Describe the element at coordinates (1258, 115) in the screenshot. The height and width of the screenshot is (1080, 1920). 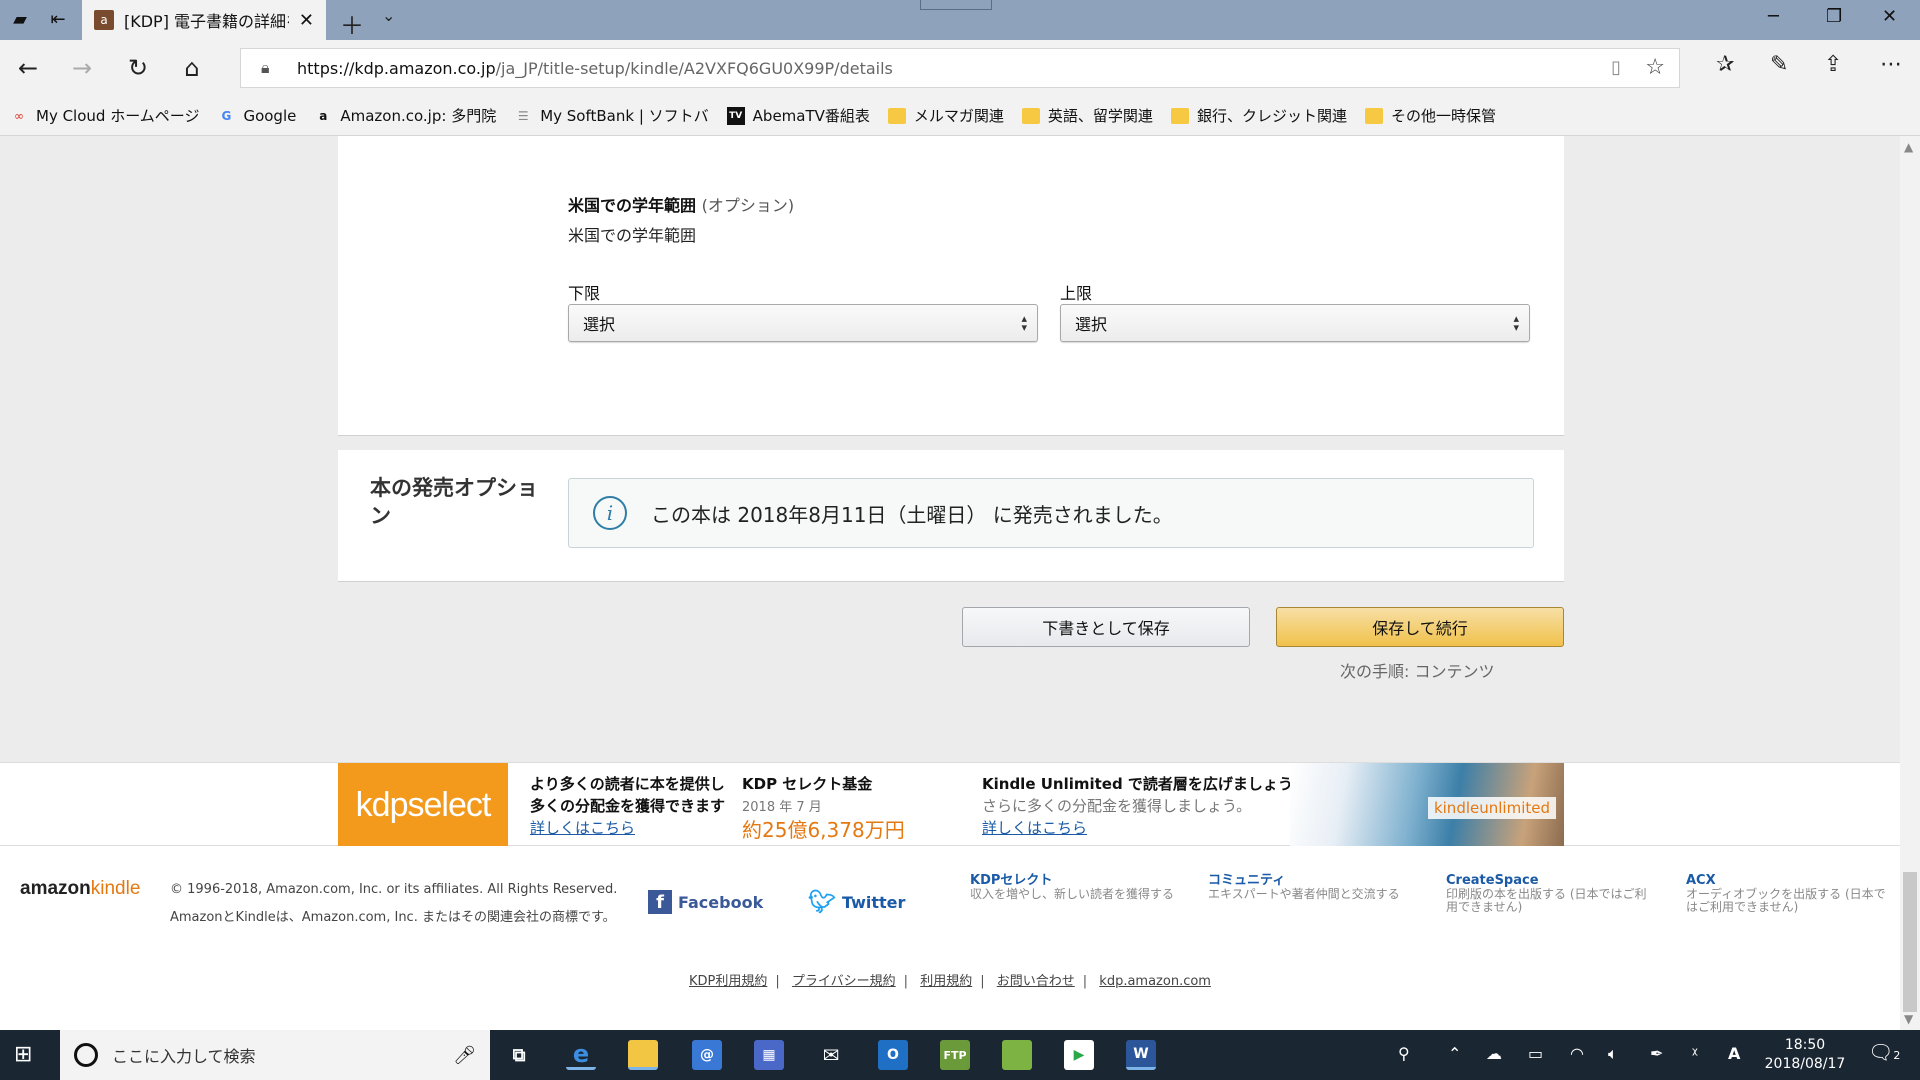
I see `favorite-folder-bank: 銀行、クレジット関連` at that location.